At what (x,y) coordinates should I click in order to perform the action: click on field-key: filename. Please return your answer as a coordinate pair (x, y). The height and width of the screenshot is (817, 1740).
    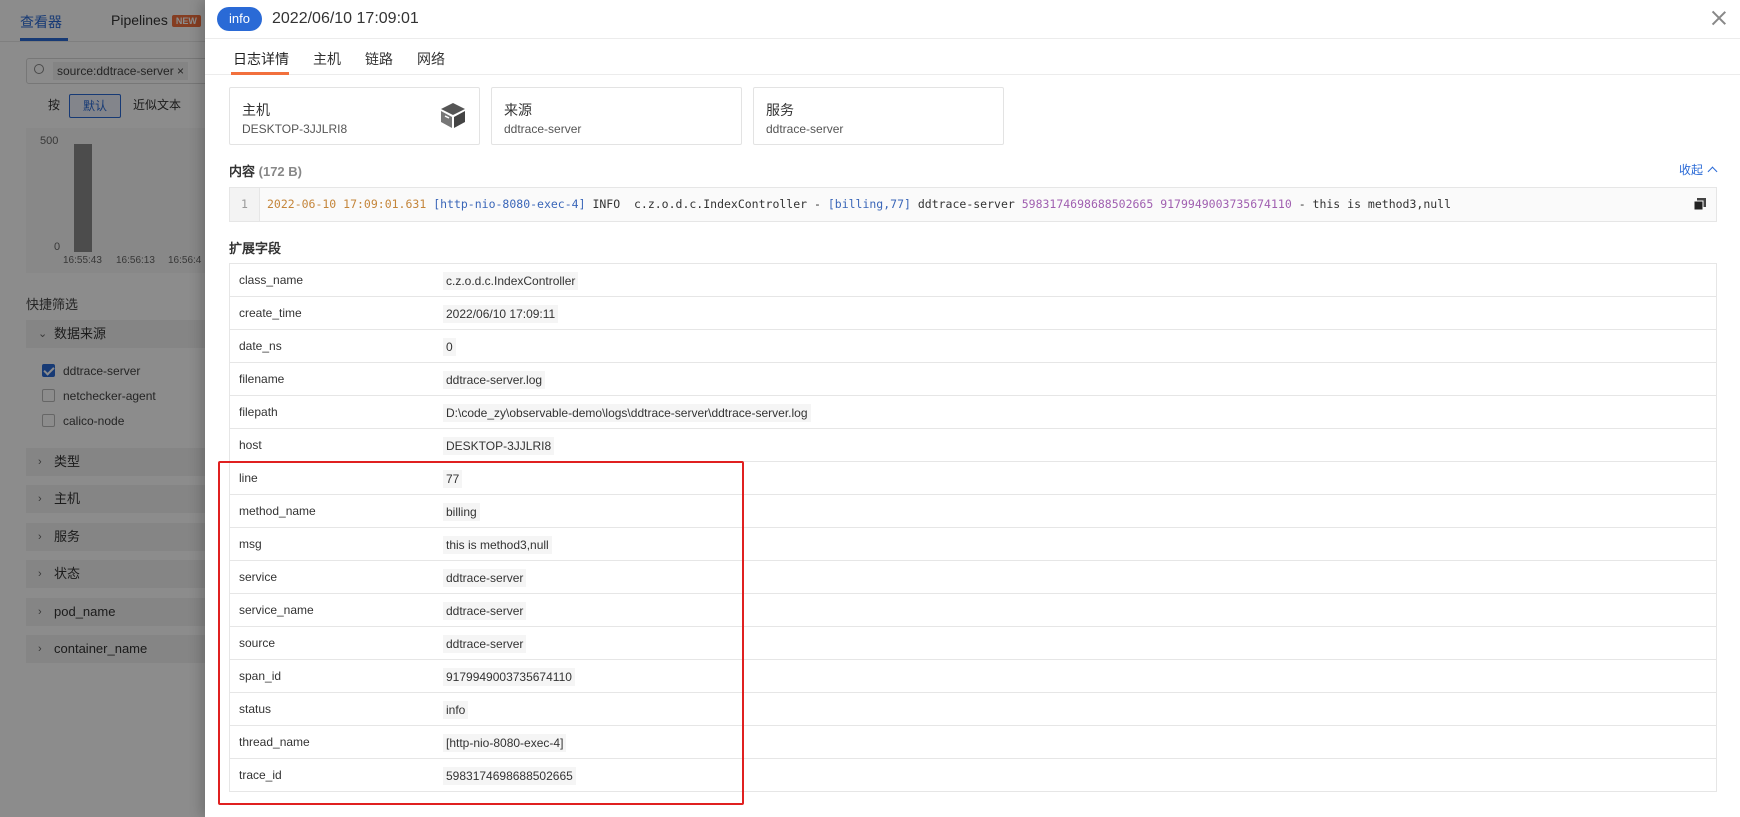
    Looking at the image, I should click on (262, 379).